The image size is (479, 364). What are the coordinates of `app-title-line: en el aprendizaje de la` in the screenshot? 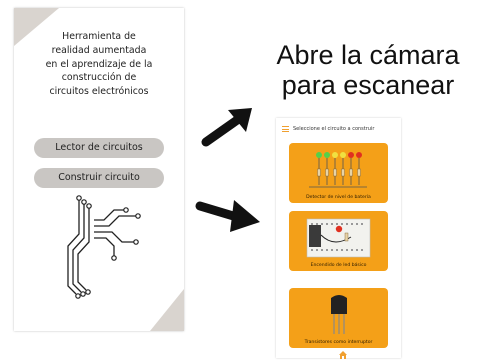 It's located at (99, 64).